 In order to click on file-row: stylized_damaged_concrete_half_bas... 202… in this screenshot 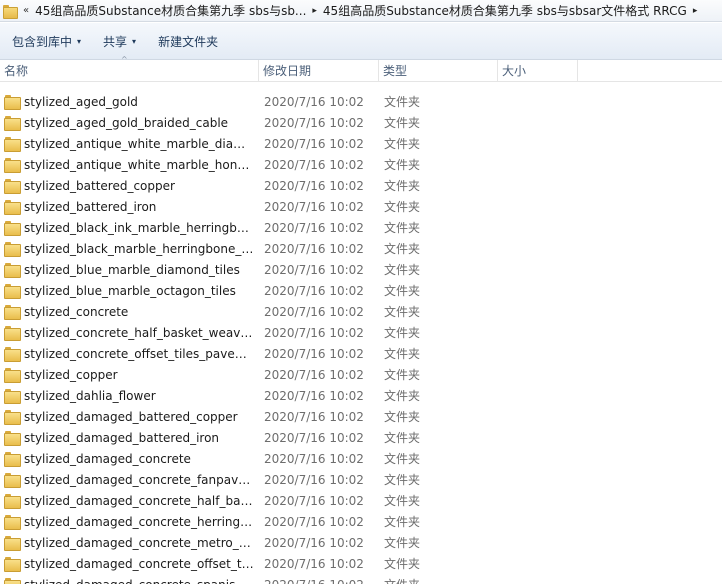, I will do `click(361, 500)`.